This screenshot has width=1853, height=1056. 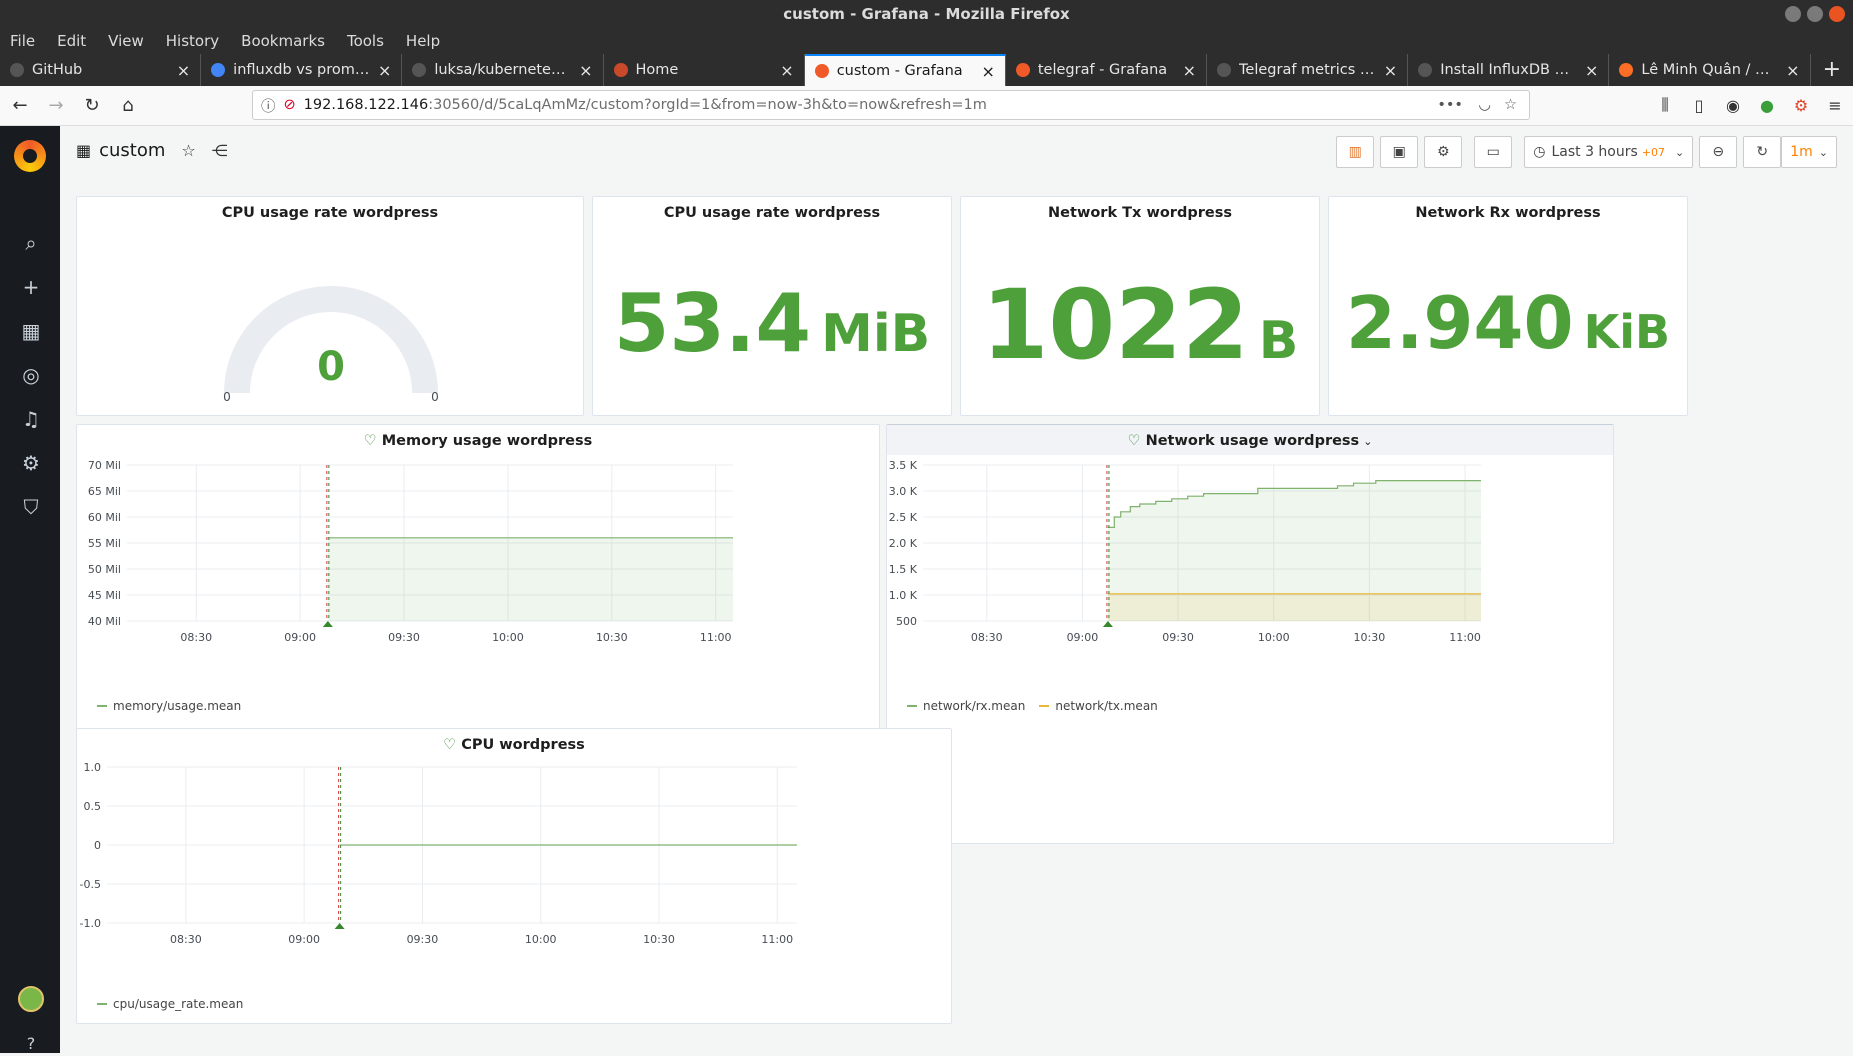 I want to click on tab-6: Telegraf metrics | Infl ×, so click(x=1308, y=70).